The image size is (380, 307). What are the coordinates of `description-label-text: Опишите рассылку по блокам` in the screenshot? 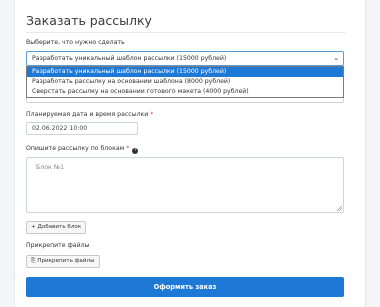 It's located at (75, 148).